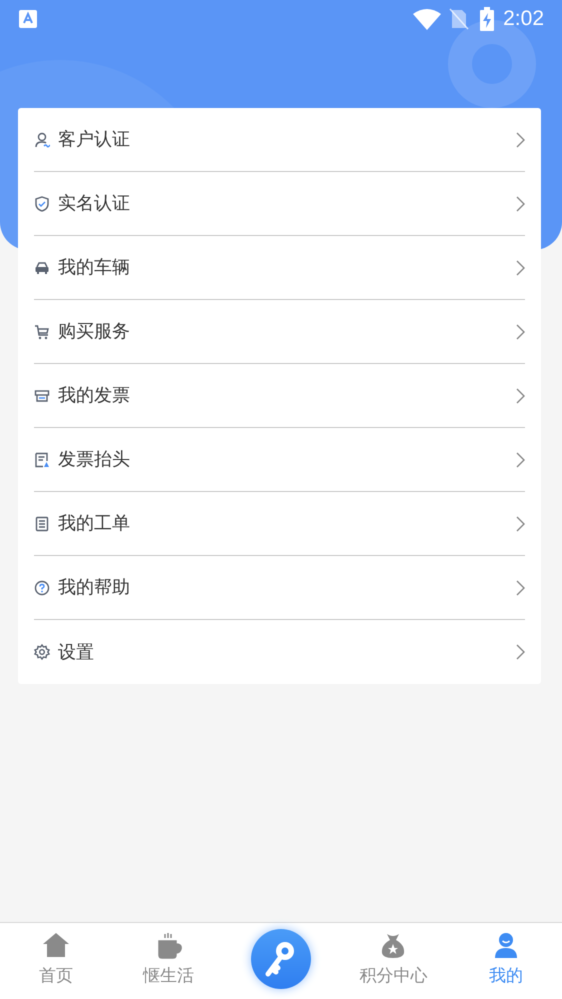  I want to click on menu-label: 我的工单, so click(94, 523).